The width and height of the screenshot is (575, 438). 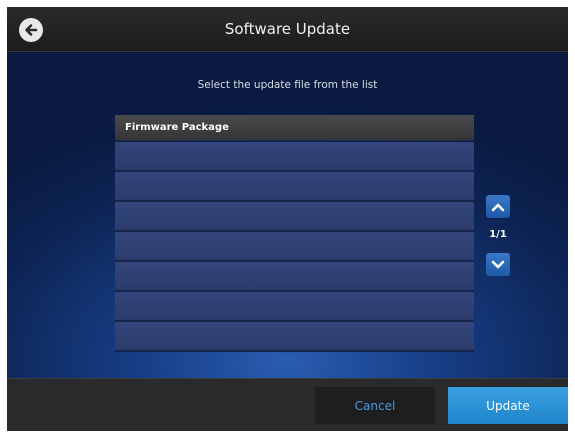 I want to click on footer-bar: Cancel Update, so click(x=287, y=404).